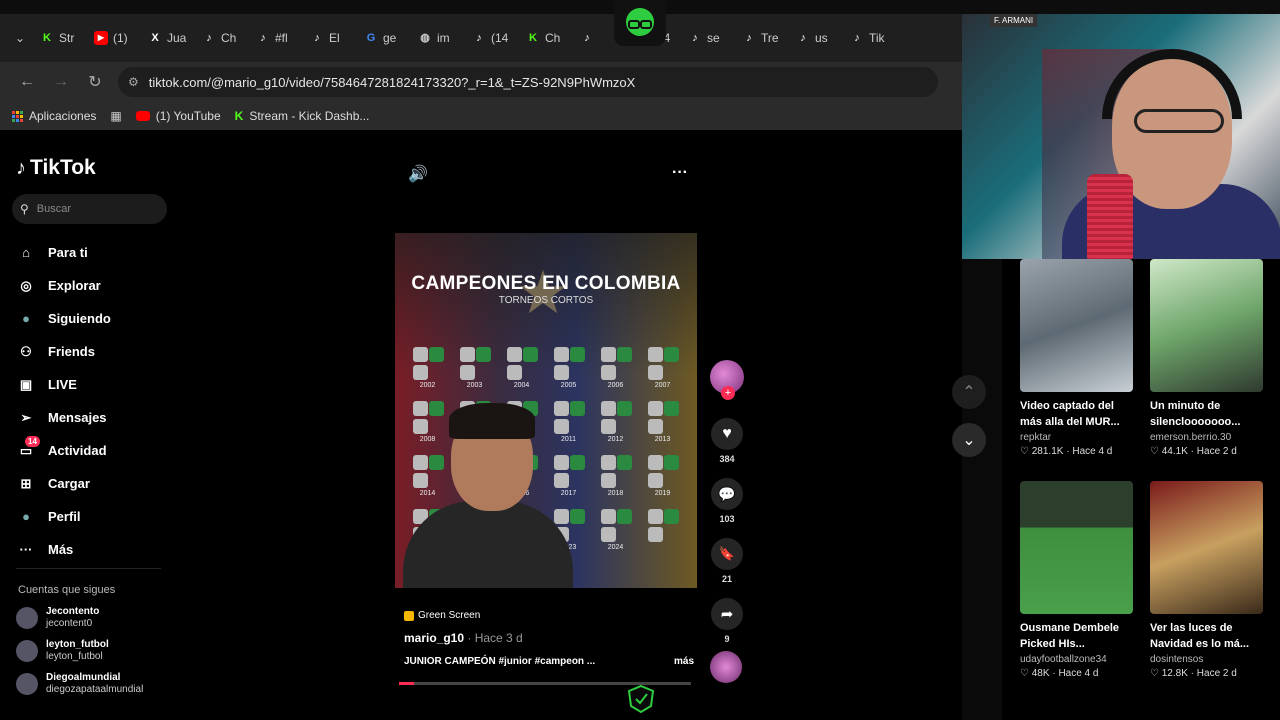  I want to click on comment-button: 💬 103, so click(727, 501).